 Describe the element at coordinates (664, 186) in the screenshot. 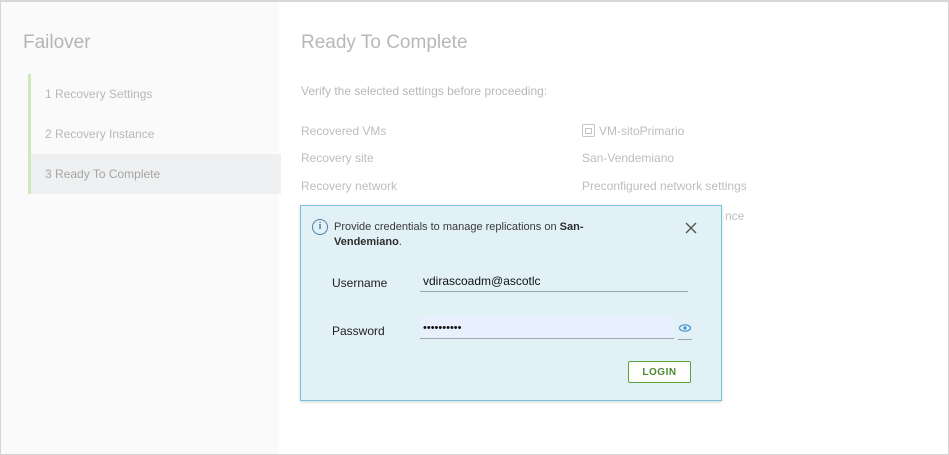

I see `summary-value: Preconfigured network settings` at that location.